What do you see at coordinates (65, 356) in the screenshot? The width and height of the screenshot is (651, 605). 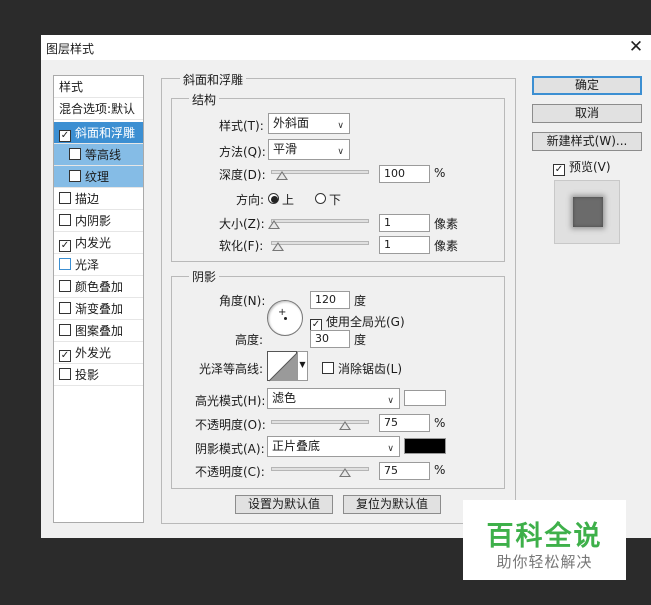 I see `checkbox-outer-glow: ✓` at bounding box center [65, 356].